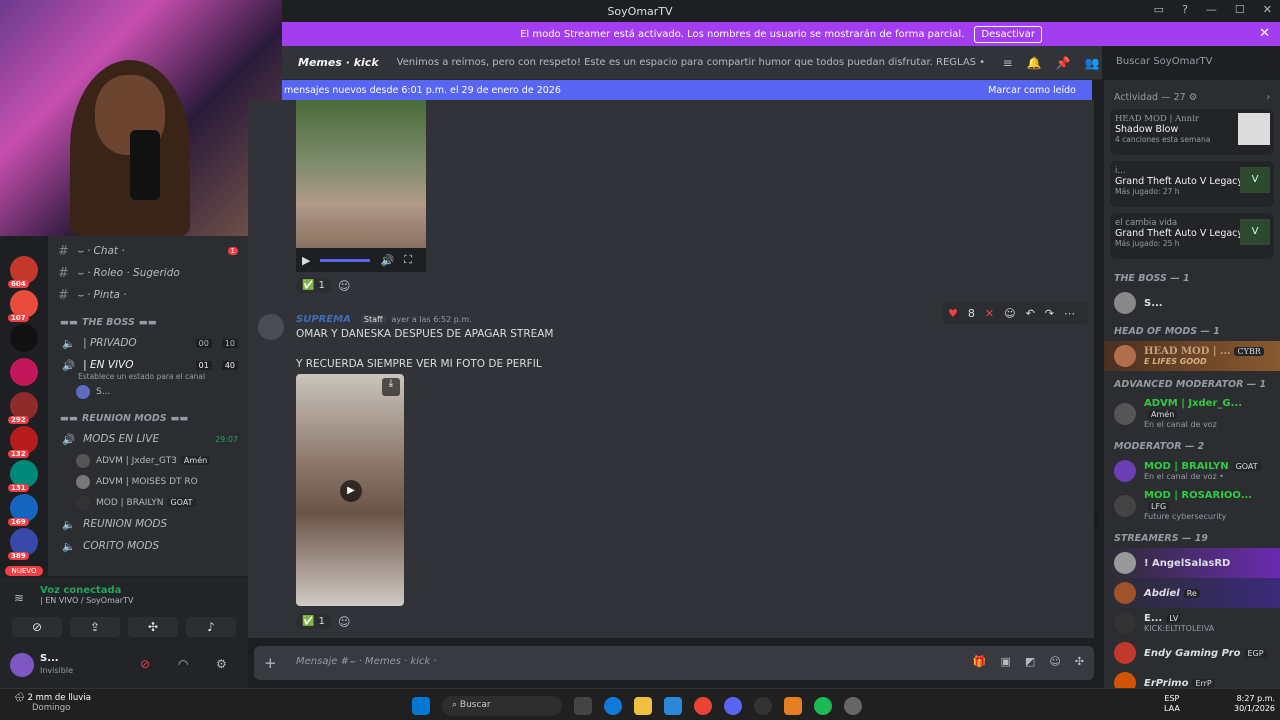  What do you see at coordinates (1096, 522) in the screenshot?
I see `scrollbar` at bounding box center [1096, 522].